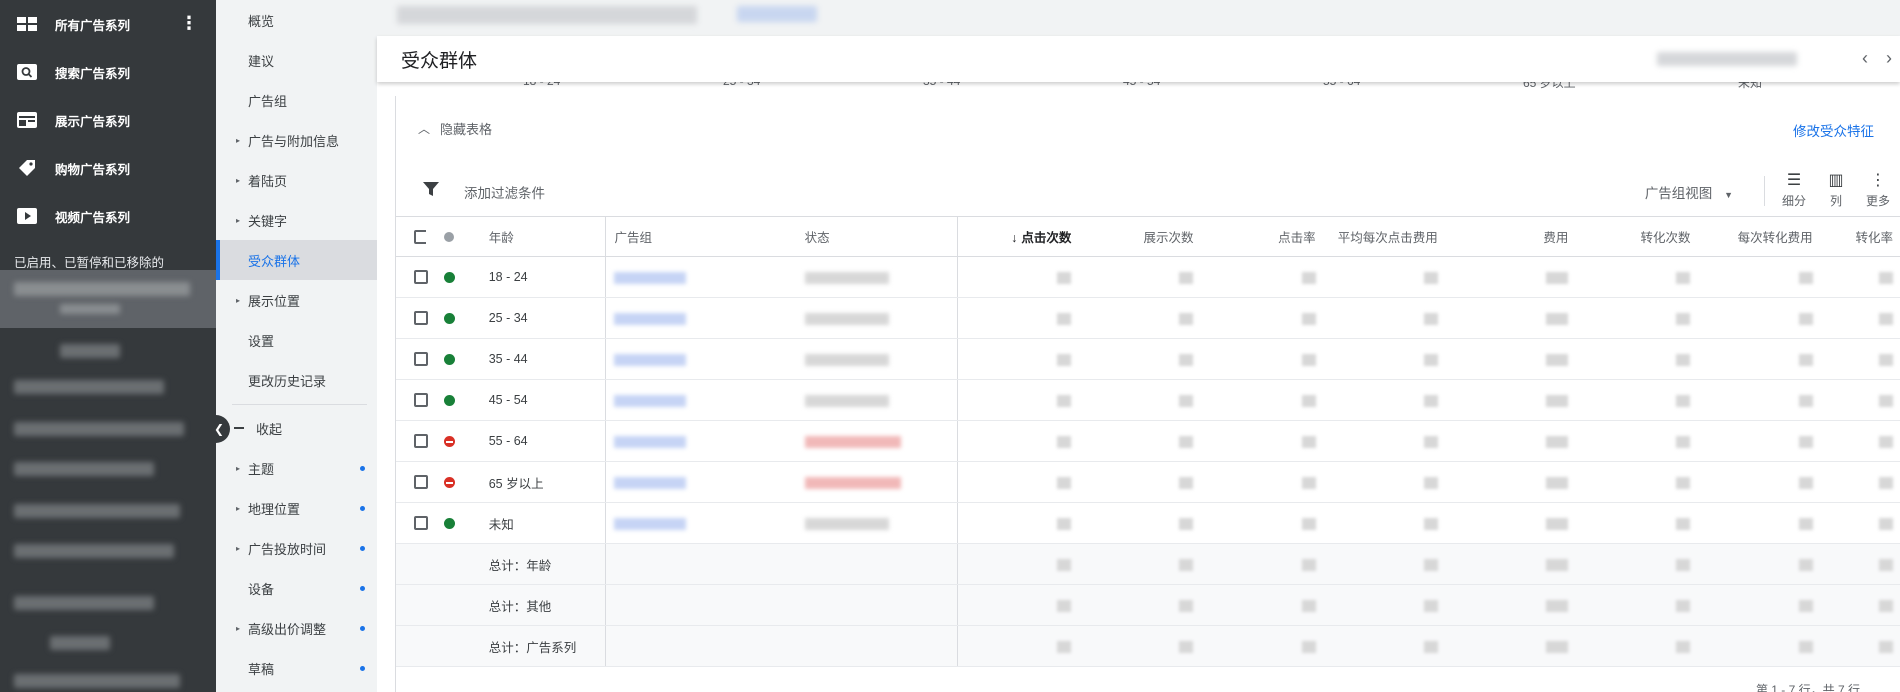 The height and width of the screenshot is (692, 1900). What do you see at coordinates (1689, 192) in the screenshot?
I see `view-select: 广告组视图 ▼` at bounding box center [1689, 192].